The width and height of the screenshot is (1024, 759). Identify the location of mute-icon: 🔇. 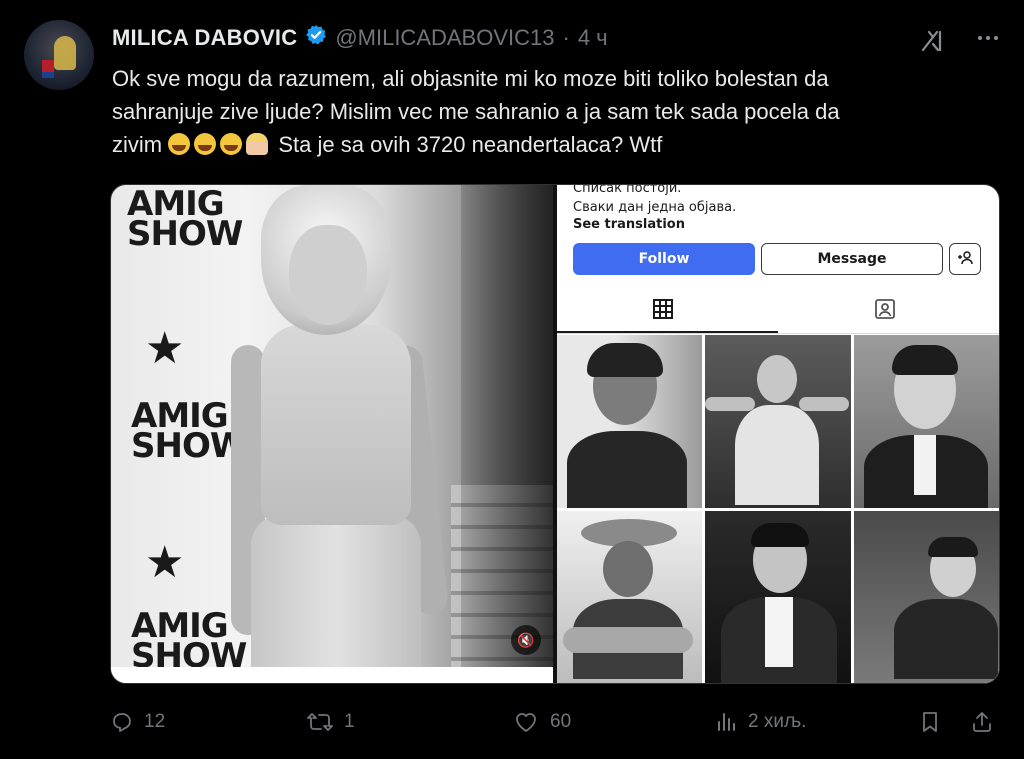
(526, 640).